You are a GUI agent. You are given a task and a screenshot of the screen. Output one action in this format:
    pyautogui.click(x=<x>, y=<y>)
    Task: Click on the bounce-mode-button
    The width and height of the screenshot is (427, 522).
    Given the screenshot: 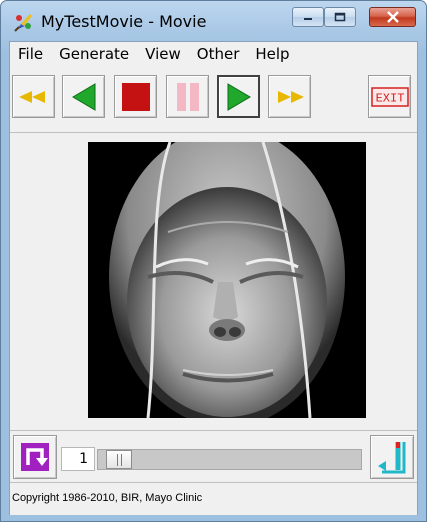 What is the action you would take?
    pyautogui.click(x=392, y=457)
    